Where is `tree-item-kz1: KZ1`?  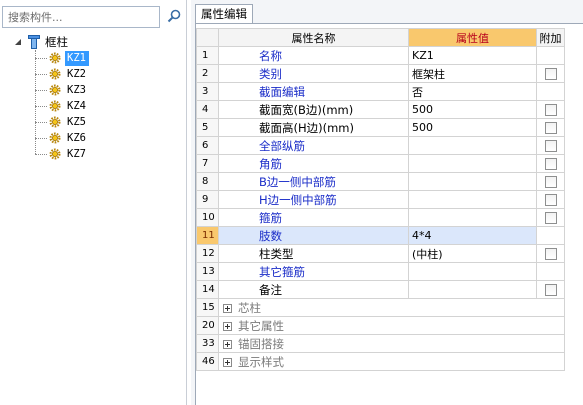
tree-item-kz1: KZ1 is located at coordinates (62, 58).